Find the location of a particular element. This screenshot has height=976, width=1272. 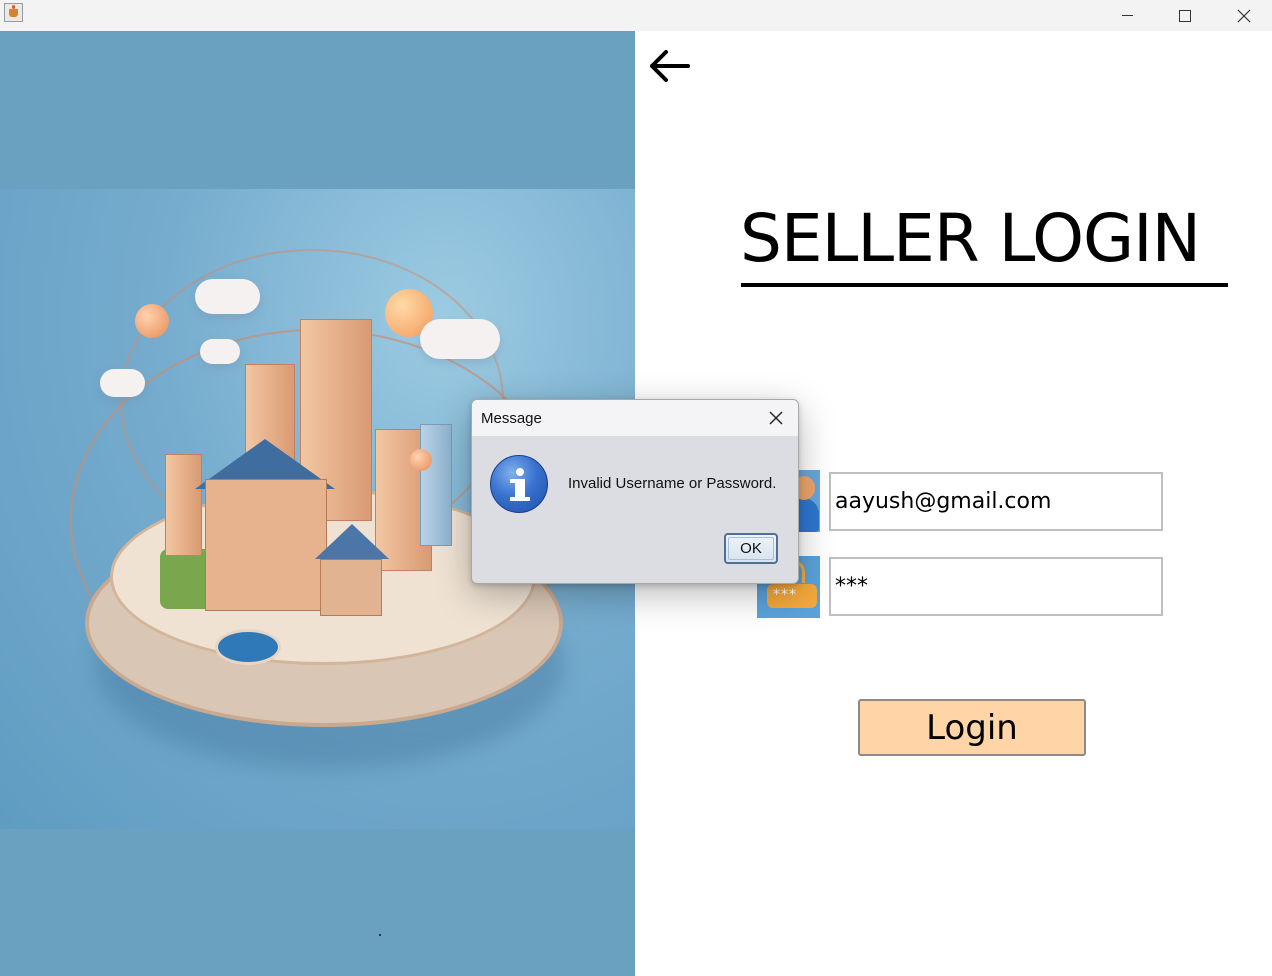

dialog-message: Invalid Username or Password. is located at coordinates (672, 483).